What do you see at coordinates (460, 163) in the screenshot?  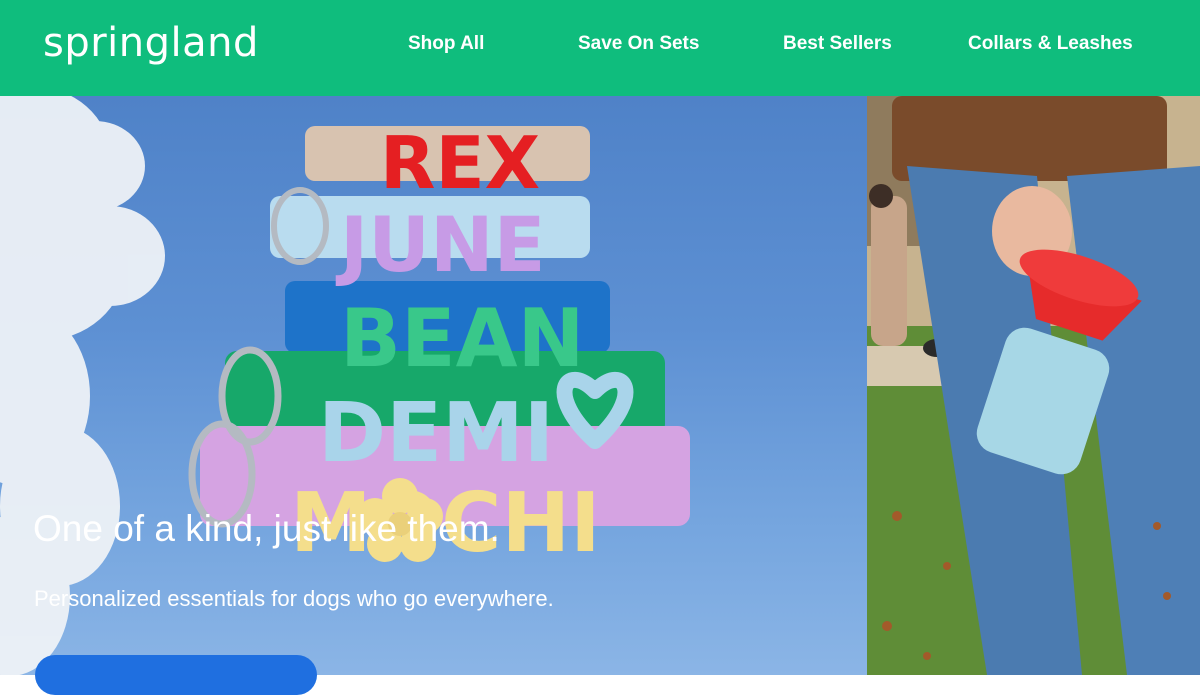 I see `collar-name-rex: REX` at bounding box center [460, 163].